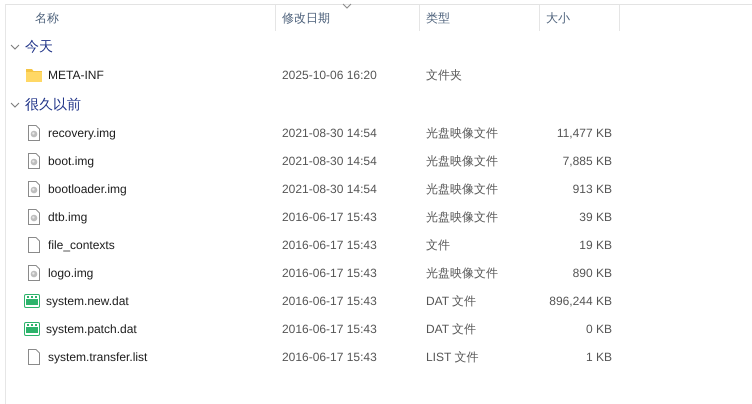 The image size is (752, 404). Describe the element at coordinates (595, 217) in the screenshot. I see `file-size: 39 KB` at that location.